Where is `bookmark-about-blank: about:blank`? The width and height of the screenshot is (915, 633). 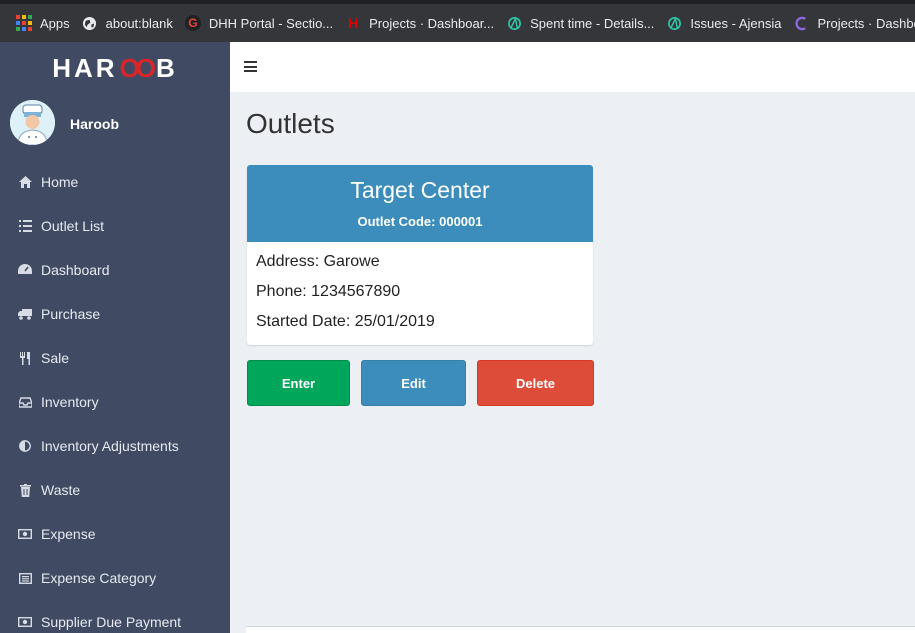 bookmark-about-blank: about:blank is located at coordinates (129, 23).